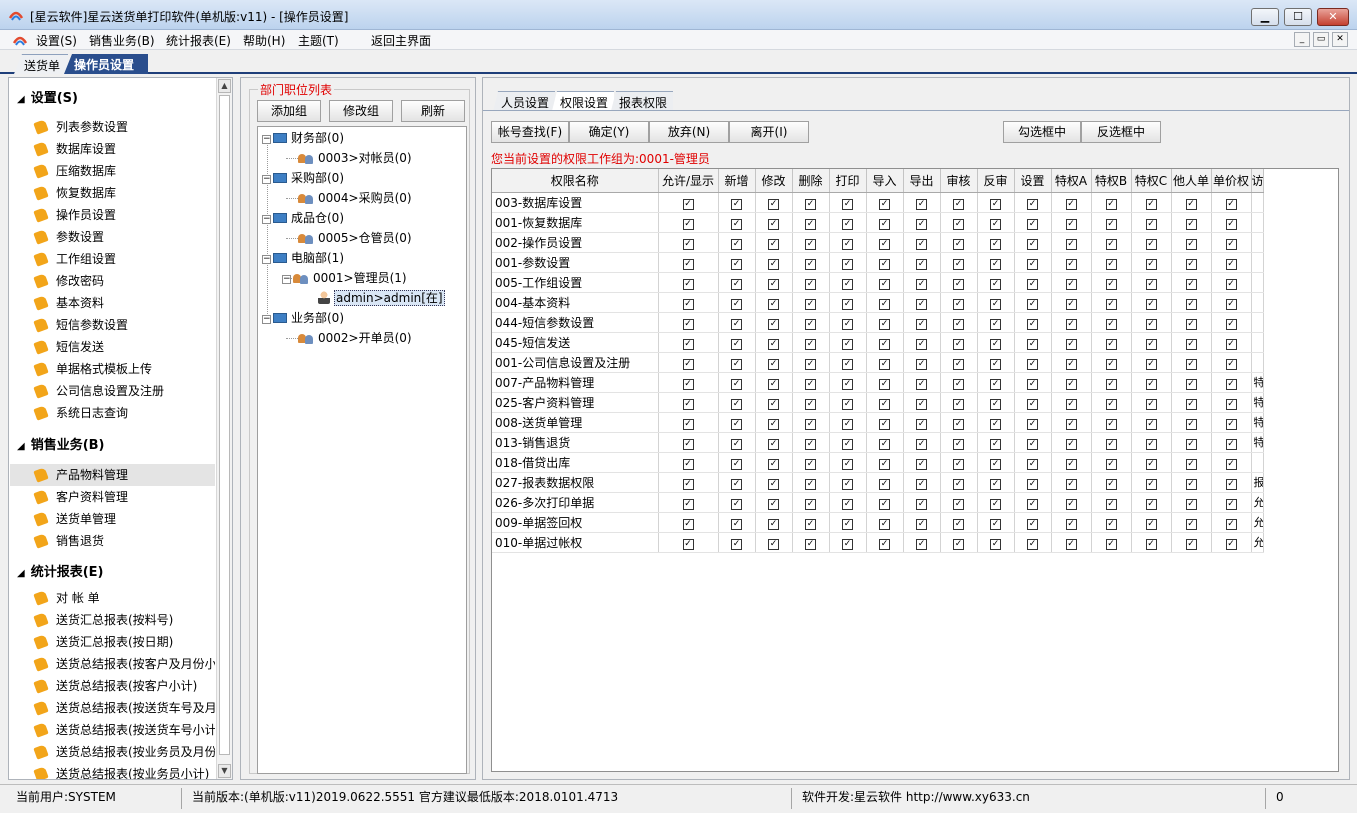 The height and width of the screenshot is (813, 1357). What do you see at coordinates (1111, 181) in the screenshot?
I see `column-header: 特权B` at bounding box center [1111, 181].